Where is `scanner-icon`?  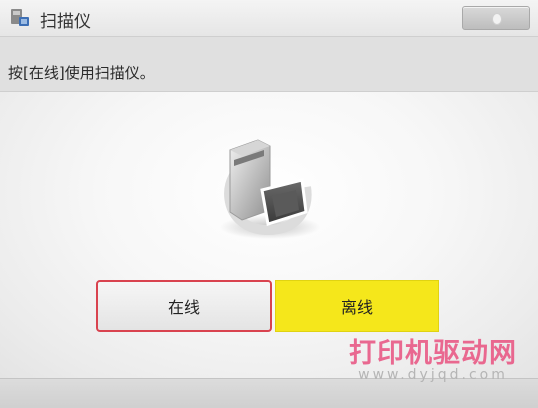
scanner-icon is located at coordinates (20, 18).